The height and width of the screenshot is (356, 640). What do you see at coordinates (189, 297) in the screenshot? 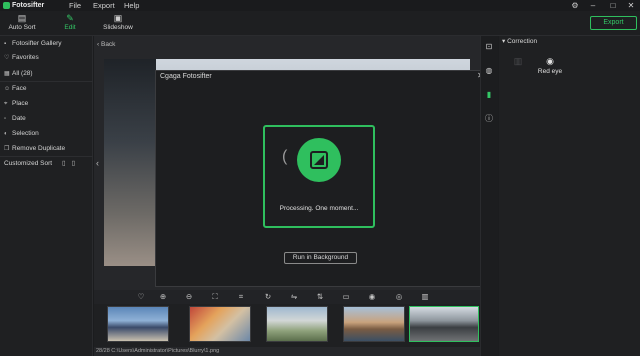
I see `zoom-out-icon: ⊖` at bounding box center [189, 297].